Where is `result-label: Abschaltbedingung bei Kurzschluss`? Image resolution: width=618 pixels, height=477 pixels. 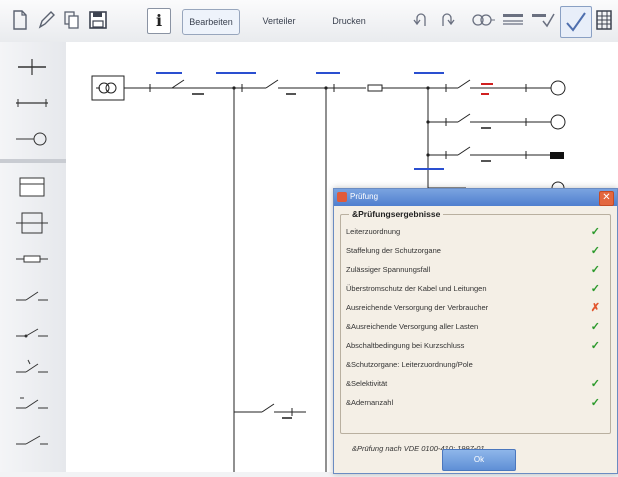 result-label: Abschaltbedingung bei Kurzschluss is located at coordinates (405, 345).